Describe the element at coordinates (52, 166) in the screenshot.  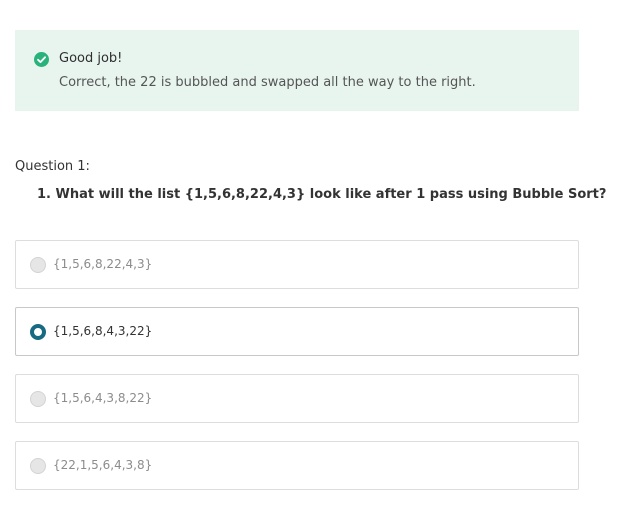
I see `question-header: Question 1:` at that location.